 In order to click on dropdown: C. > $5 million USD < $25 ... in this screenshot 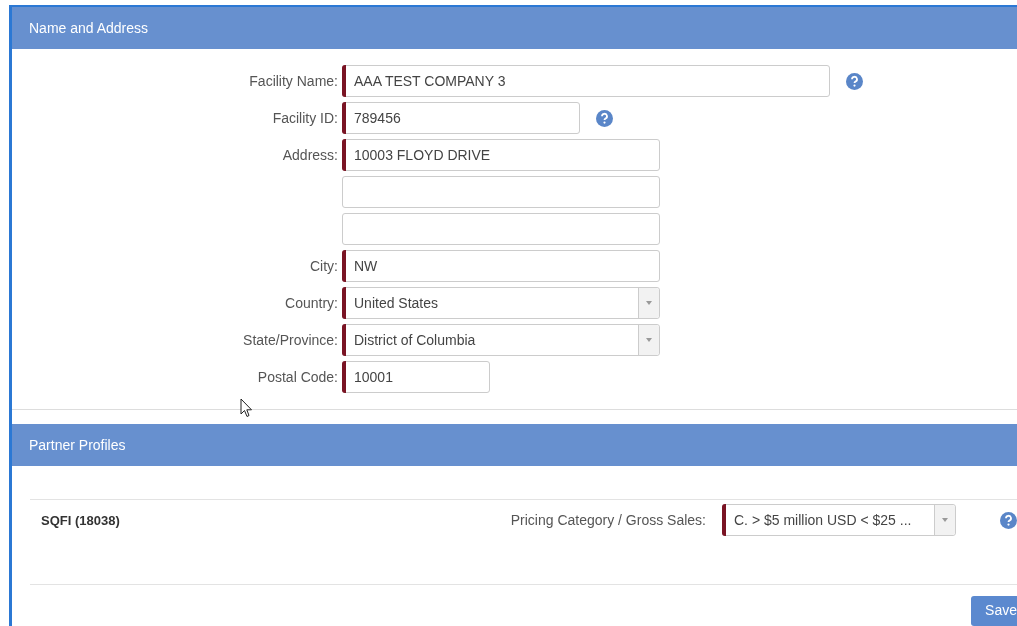, I will do `click(839, 520)`.